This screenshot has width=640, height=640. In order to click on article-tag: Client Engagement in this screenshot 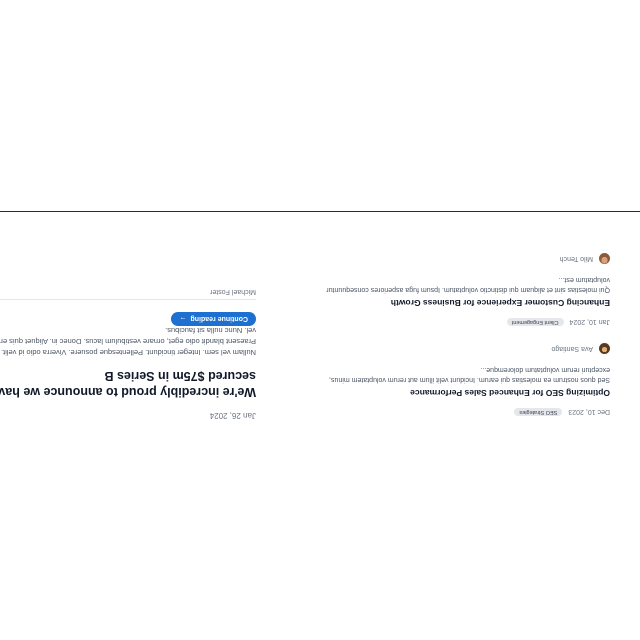, I will do `click(535, 322)`.